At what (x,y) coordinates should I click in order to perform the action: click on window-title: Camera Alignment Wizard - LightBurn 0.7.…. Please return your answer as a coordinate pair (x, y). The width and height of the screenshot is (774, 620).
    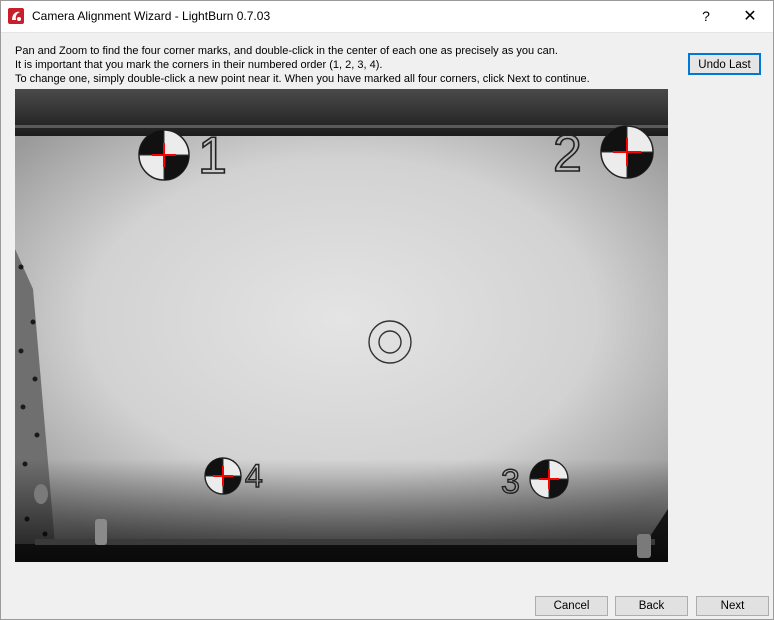
    Looking at the image, I should click on (151, 16).